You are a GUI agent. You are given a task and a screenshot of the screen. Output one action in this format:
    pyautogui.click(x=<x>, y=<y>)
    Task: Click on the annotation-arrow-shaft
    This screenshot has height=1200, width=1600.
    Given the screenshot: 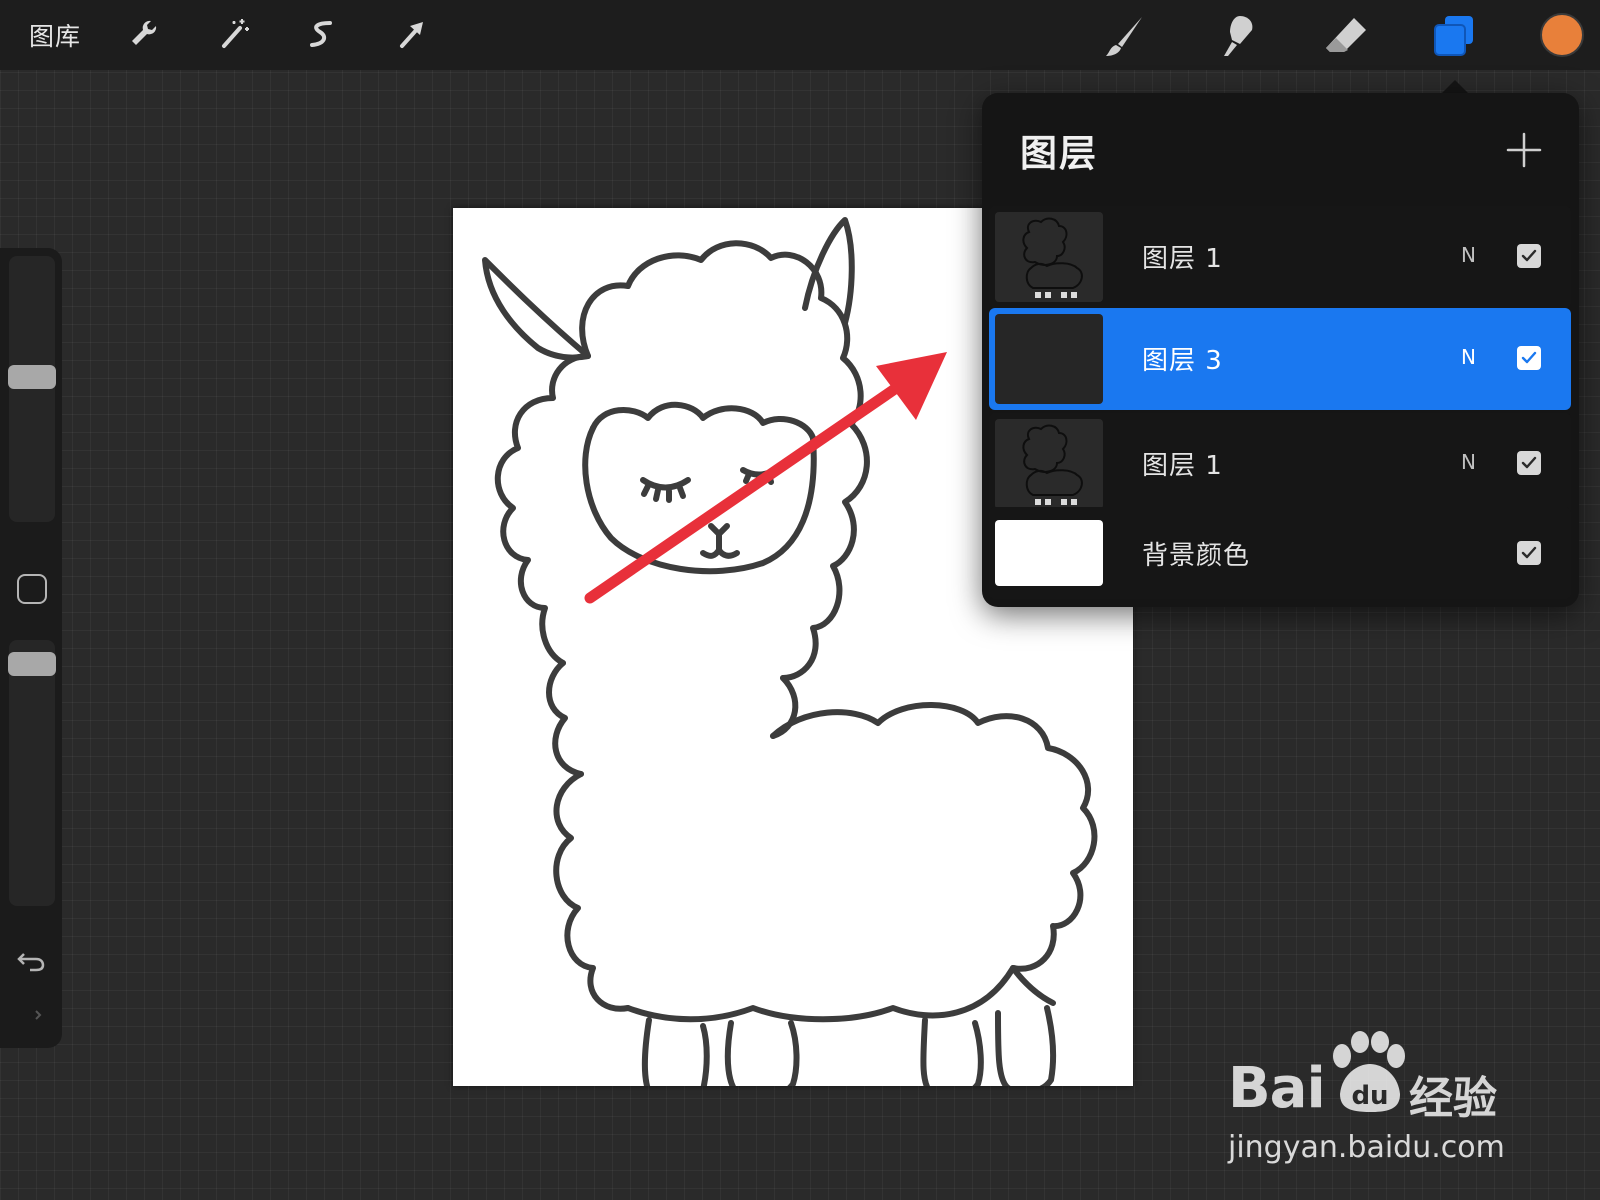 What is the action you would take?
    pyautogui.click(x=747, y=490)
    